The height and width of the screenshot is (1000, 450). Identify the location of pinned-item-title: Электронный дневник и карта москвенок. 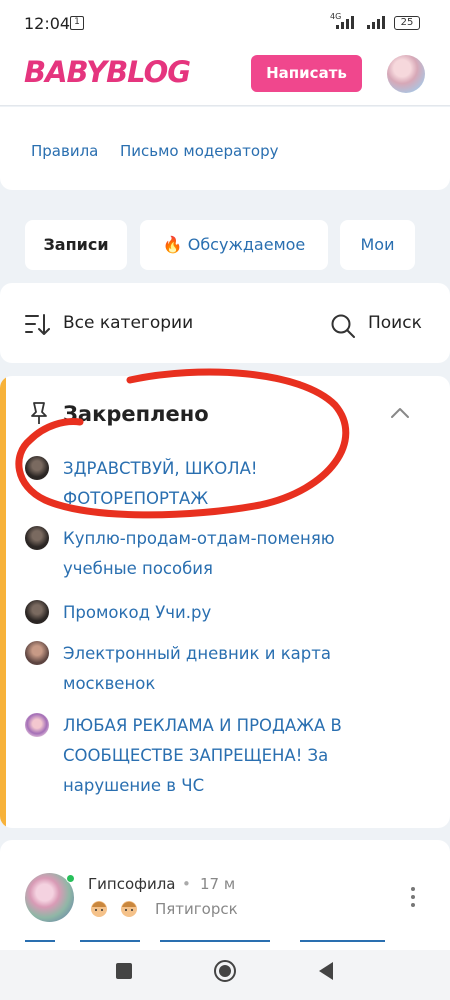
(213, 669).